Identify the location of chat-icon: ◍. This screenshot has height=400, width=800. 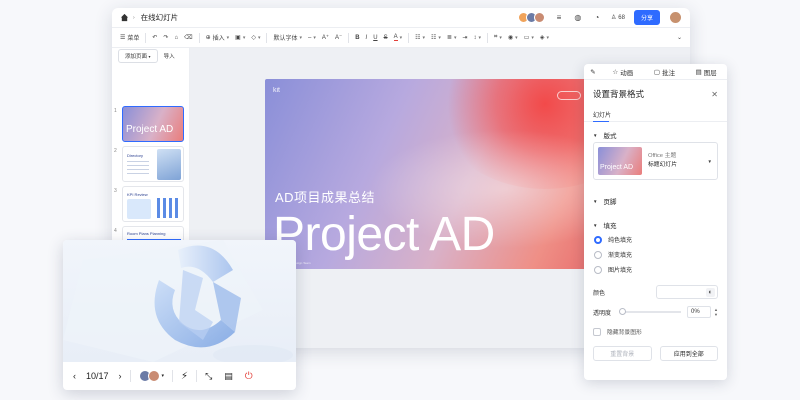
(578, 18).